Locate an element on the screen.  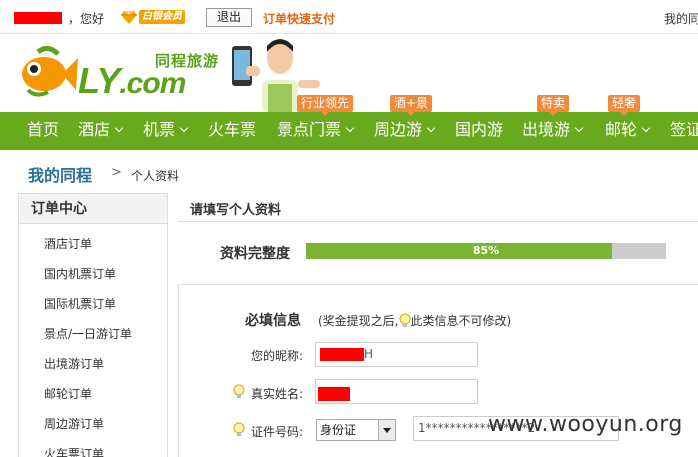
completeness-progress-bar: 85% is located at coordinates (486, 251).